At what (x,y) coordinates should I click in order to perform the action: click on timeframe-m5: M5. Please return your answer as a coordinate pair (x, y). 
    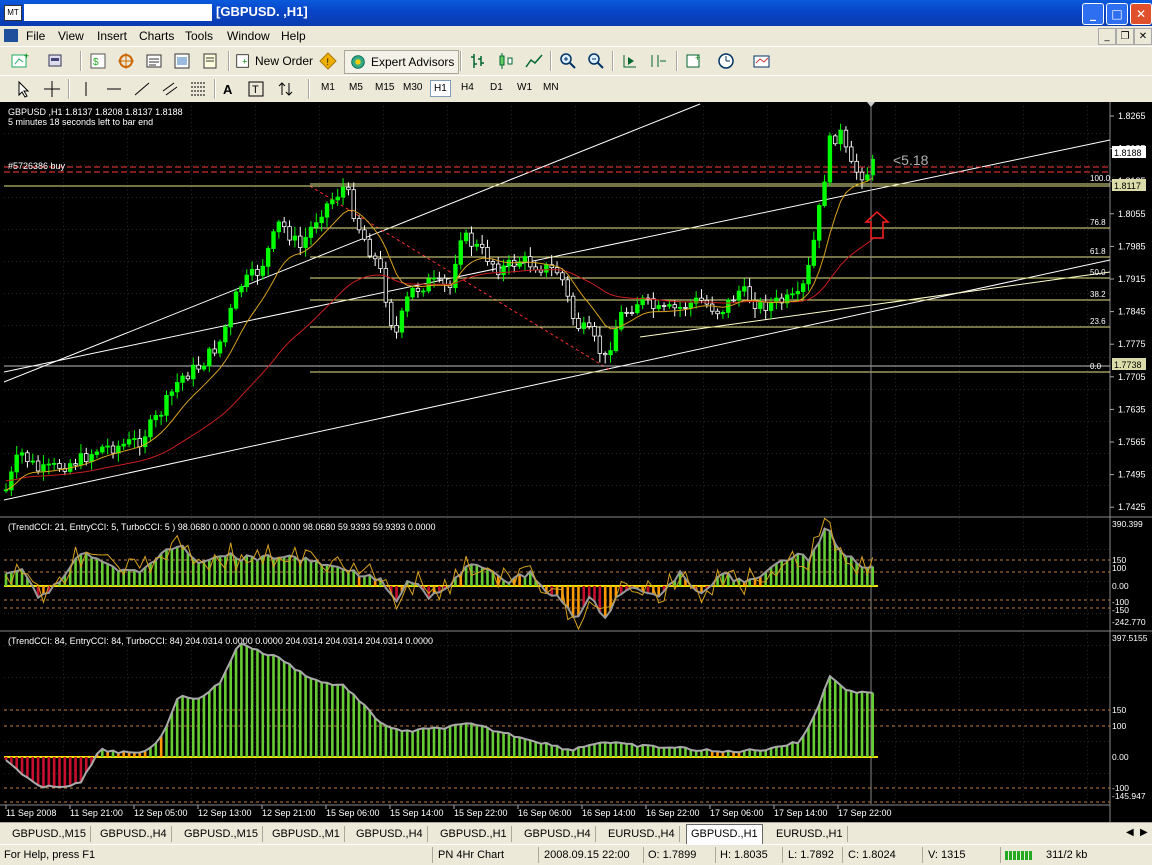
    Looking at the image, I should click on (356, 87).